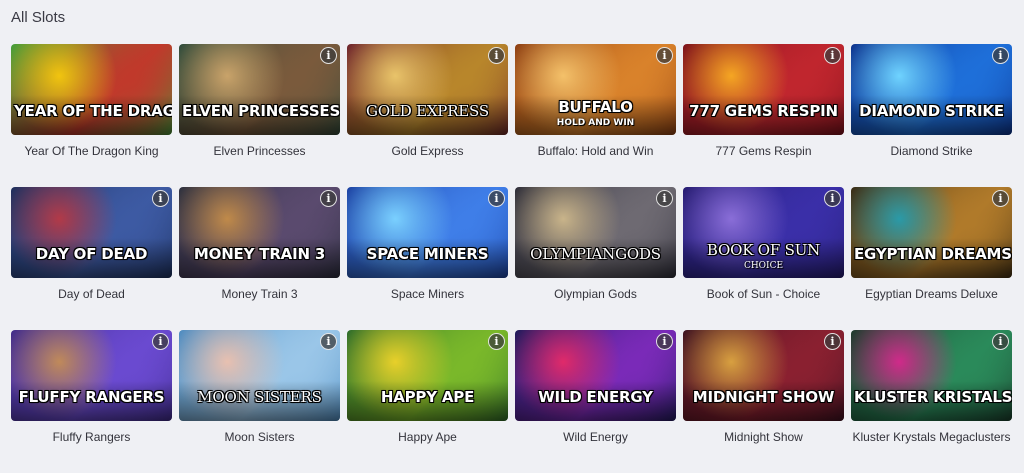 The width and height of the screenshot is (1024, 473). I want to click on game-thumbnail: BOOK OF SUN CHOICE i, so click(763, 232).